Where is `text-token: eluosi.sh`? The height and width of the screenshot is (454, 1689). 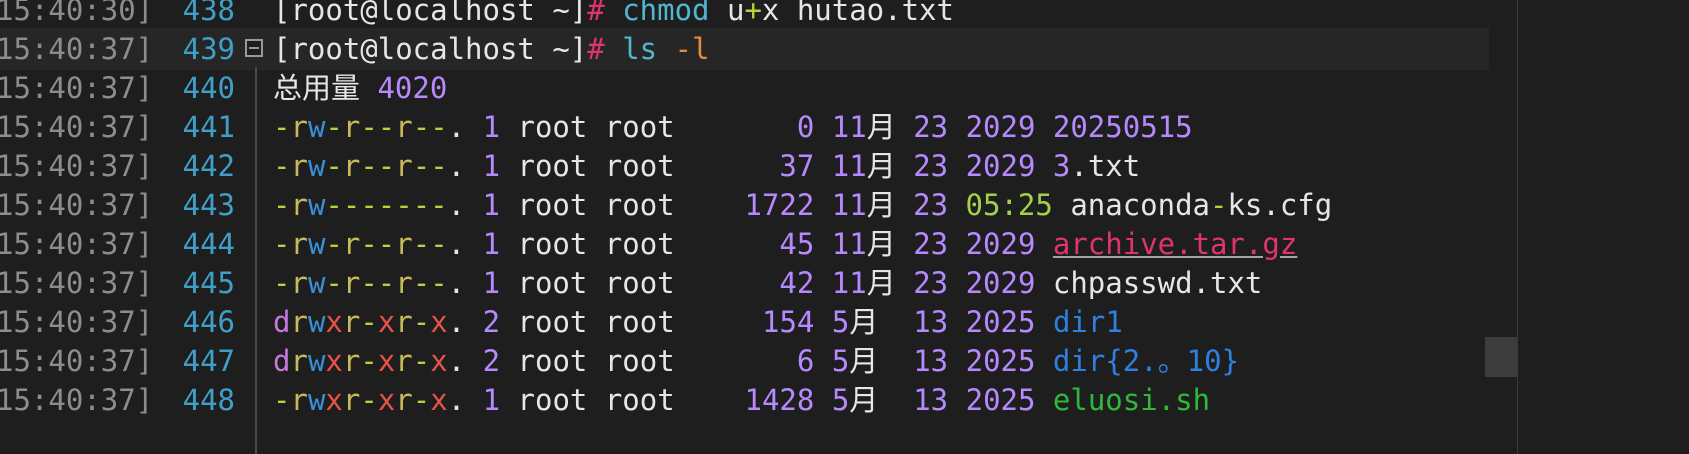
text-token: eluosi.sh is located at coordinates (1131, 400).